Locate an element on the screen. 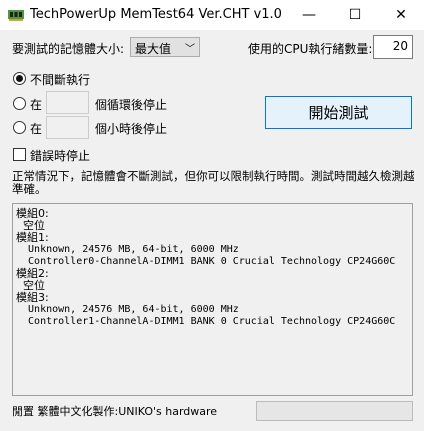 This screenshot has width=424, height=431. cycles-input is located at coordinates (67, 102).